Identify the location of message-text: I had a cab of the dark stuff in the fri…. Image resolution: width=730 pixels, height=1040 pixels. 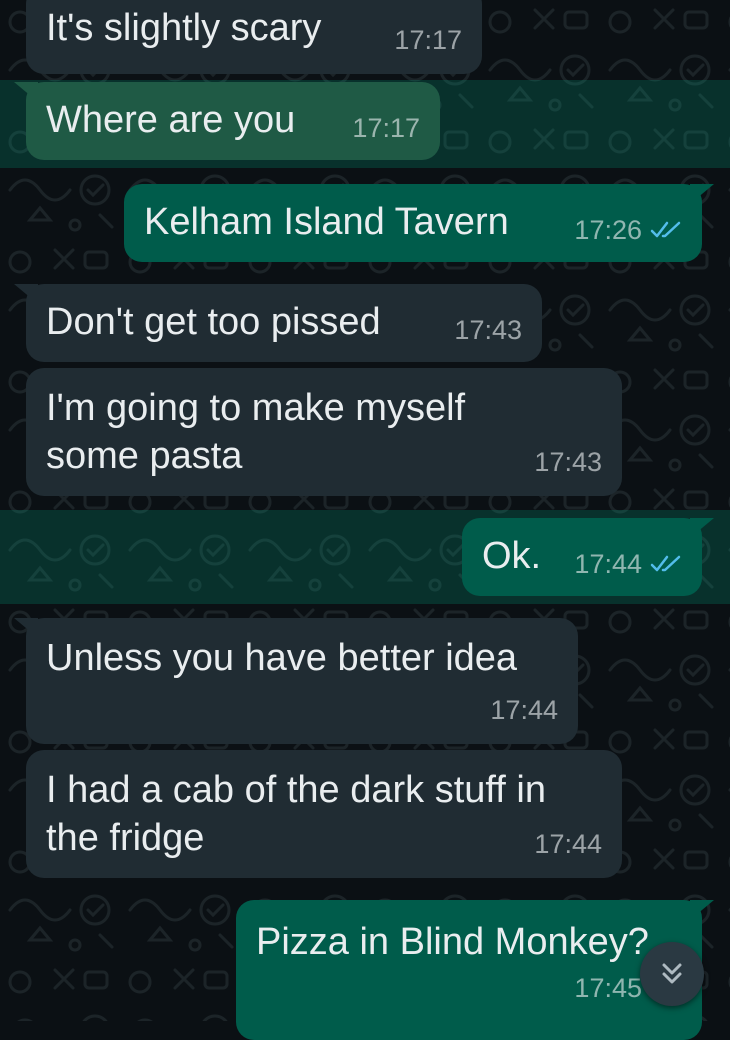
(296, 814).